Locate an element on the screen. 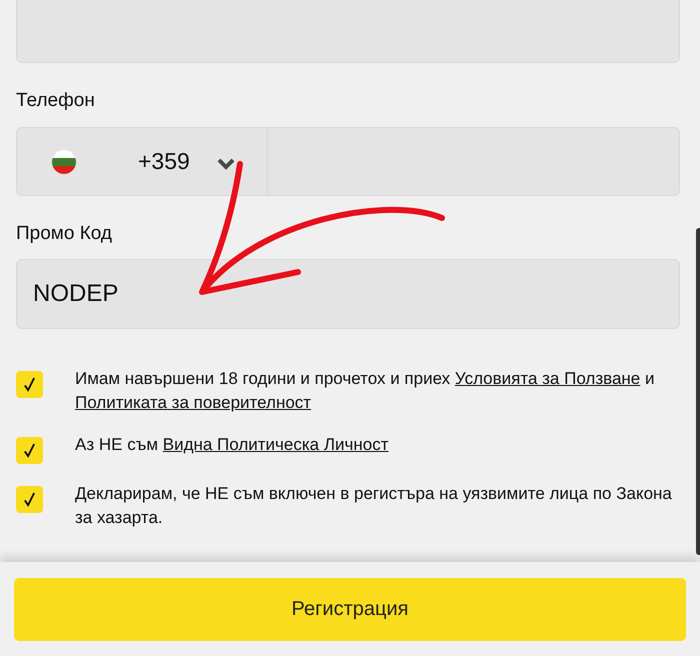 The height and width of the screenshot is (656, 700). consent-text: Аз НЕ съм Видна Политическа Личност is located at coordinates (232, 445).